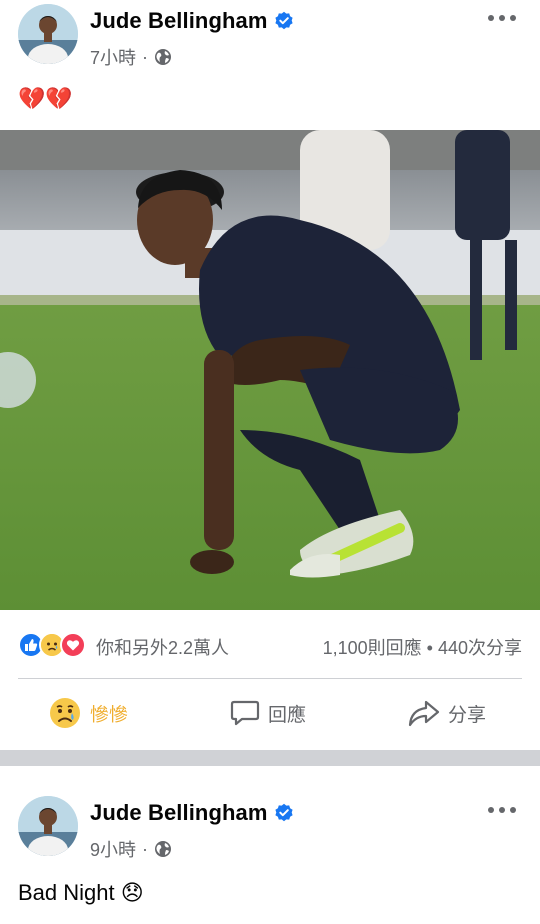 This screenshot has height=924, width=540. I want to click on reaction-stats: 你和另外2.2萬人 1,100則回應 • 440次分享, so click(270, 645).